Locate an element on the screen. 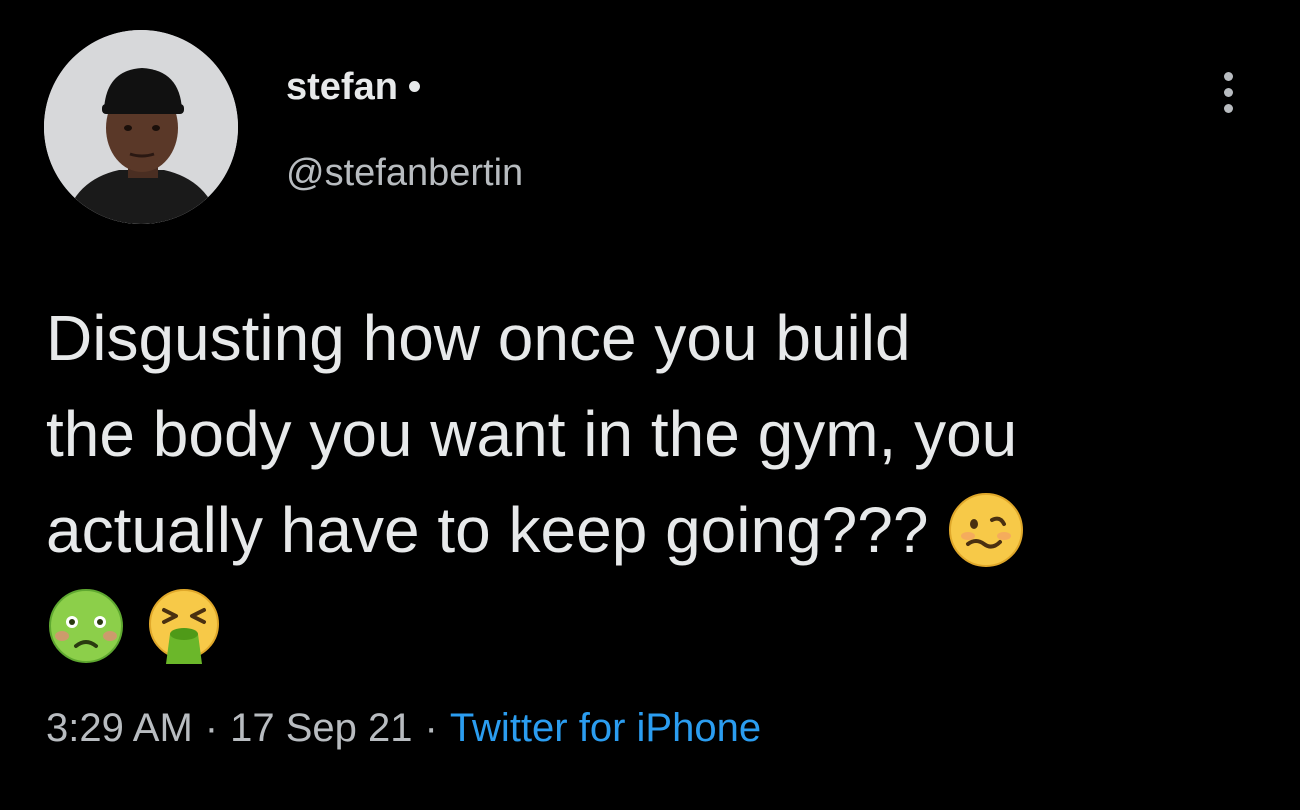 The image size is (1300, 810). woozy-face-icon is located at coordinates (986, 530).